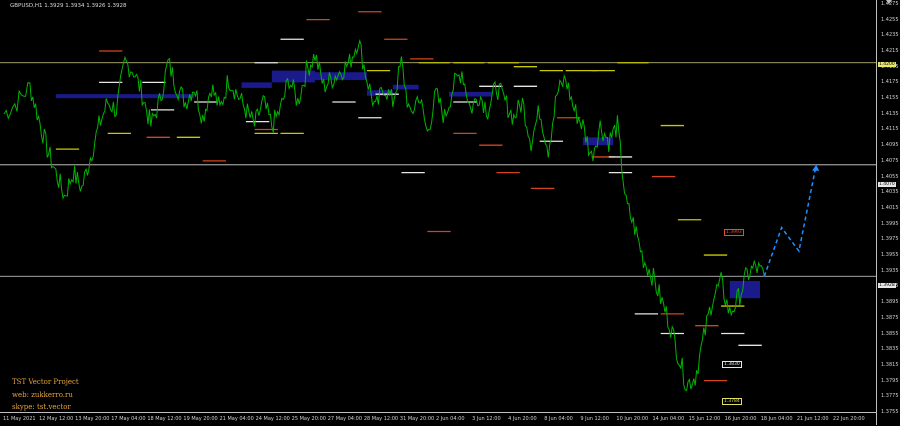 Image resolution: width=900 pixels, height=426 pixels. What do you see at coordinates (668, 419) in the screenshot?
I see `time-tick-label: 14 Jun 04:00` at bounding box center [668, 419].